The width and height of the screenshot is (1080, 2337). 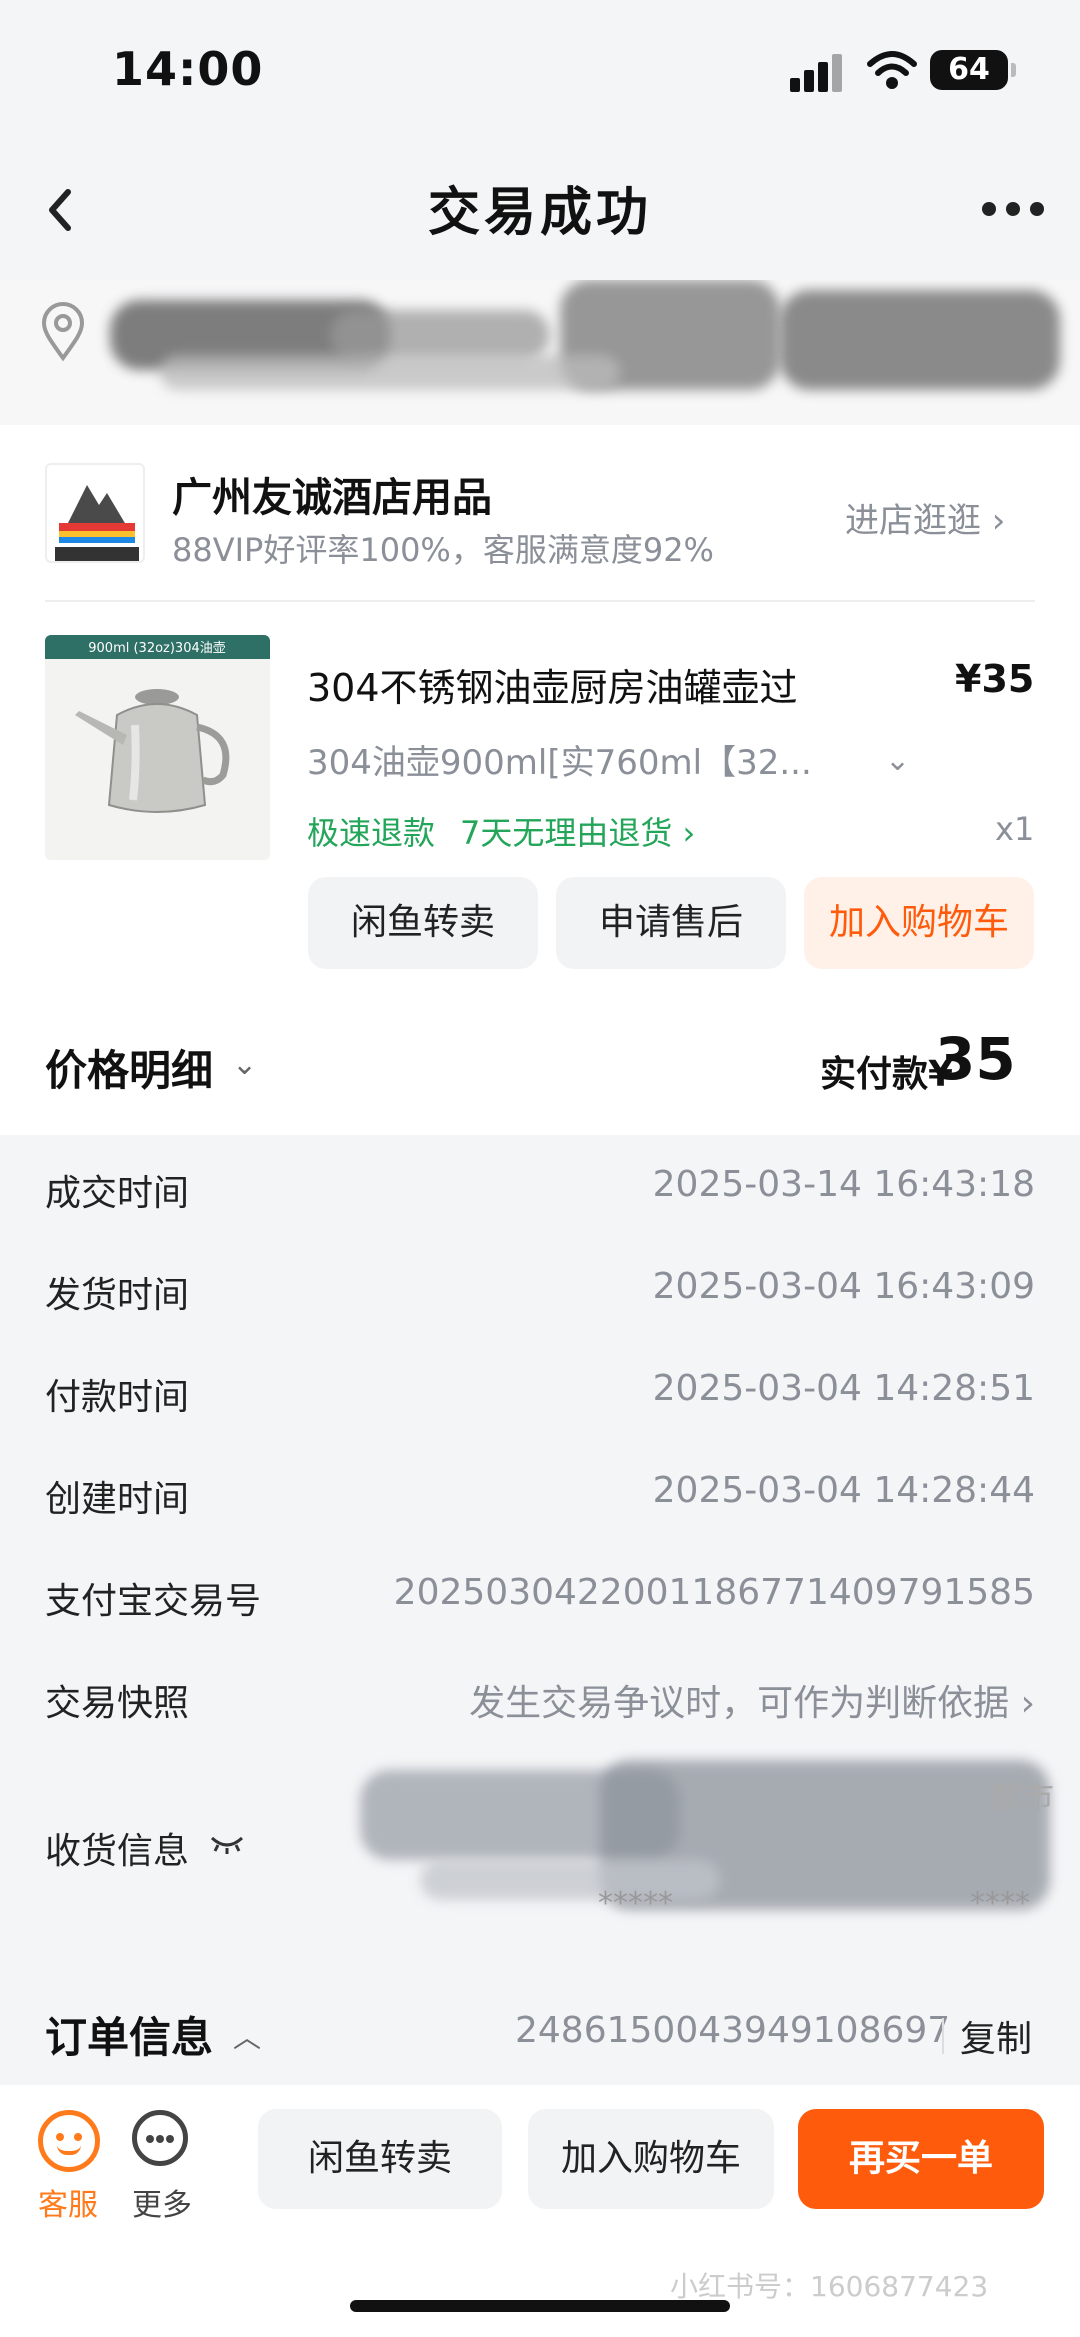 What do you see at coordinates (1013, 210) in the screenshot?
I see `more-options-icon` at bounding box center [1013, 210].